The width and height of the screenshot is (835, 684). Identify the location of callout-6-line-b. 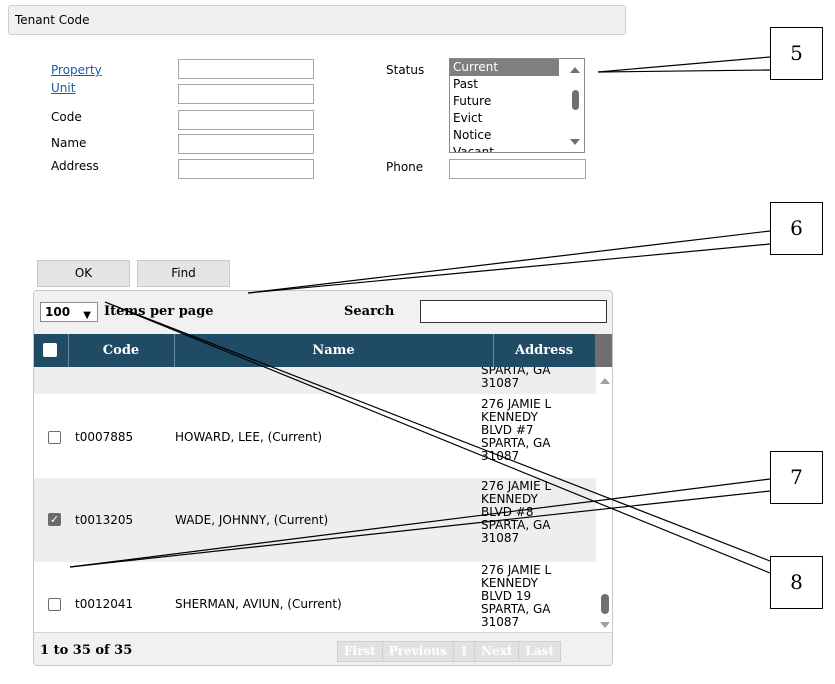
(509, 268).